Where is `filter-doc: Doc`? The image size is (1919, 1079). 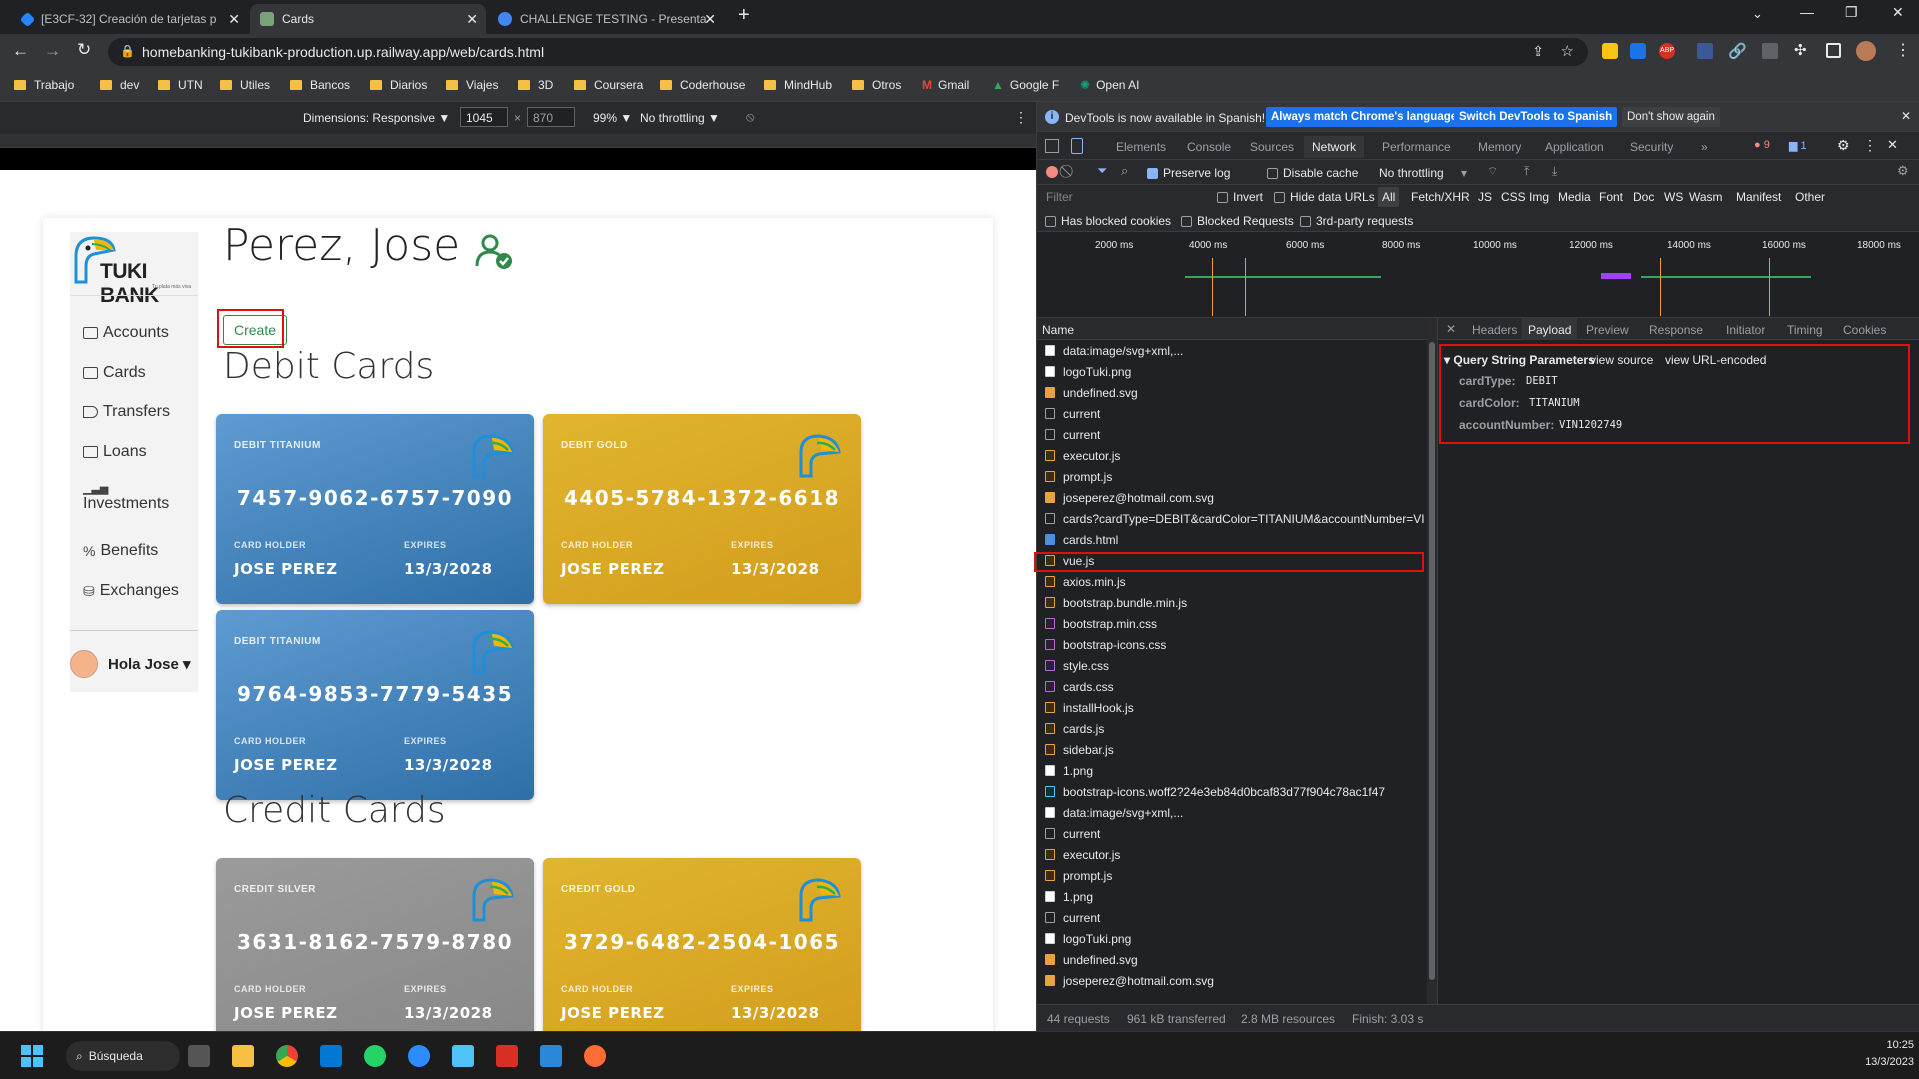
filter-doc: Doc is located at coordinates (1643, 197).